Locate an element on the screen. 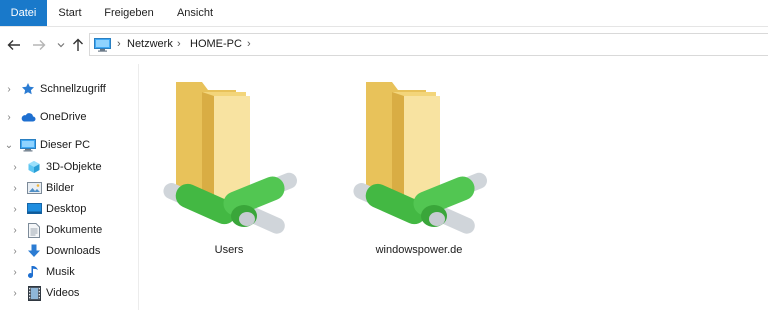  share-item-users: Users is located at coordinates (229, 166).